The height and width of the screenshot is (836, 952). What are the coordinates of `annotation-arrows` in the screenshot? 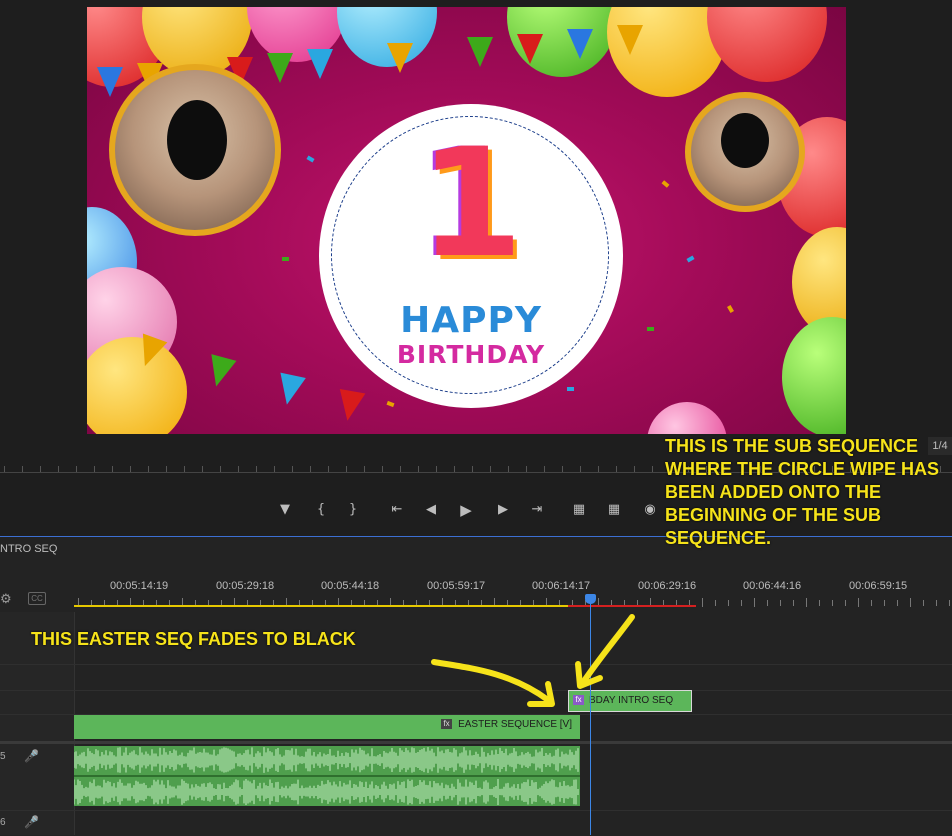 It's located at (533, 660).